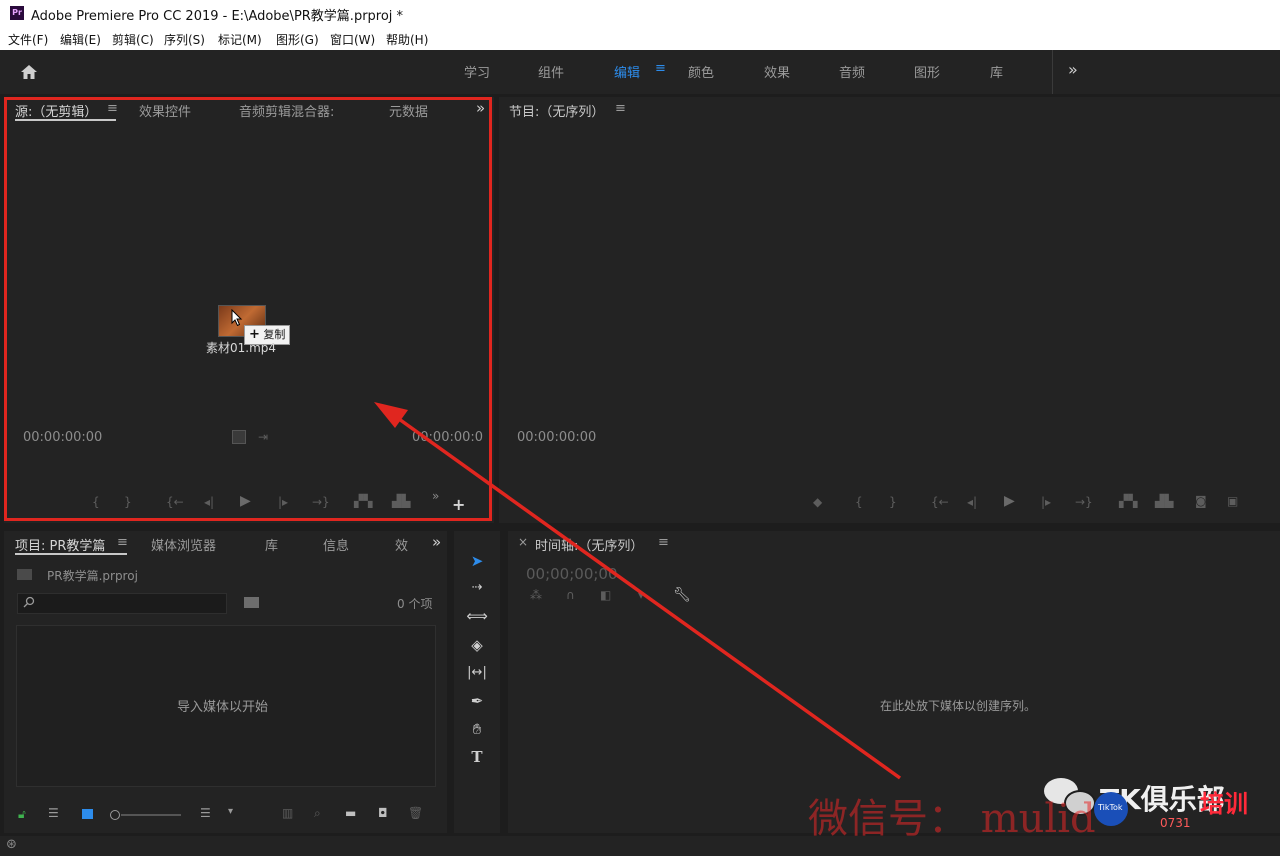 Image resolution: width=1280 pixels, height=856 pixels. I want to click on workspace-effects: 效果, so click(777, 71).